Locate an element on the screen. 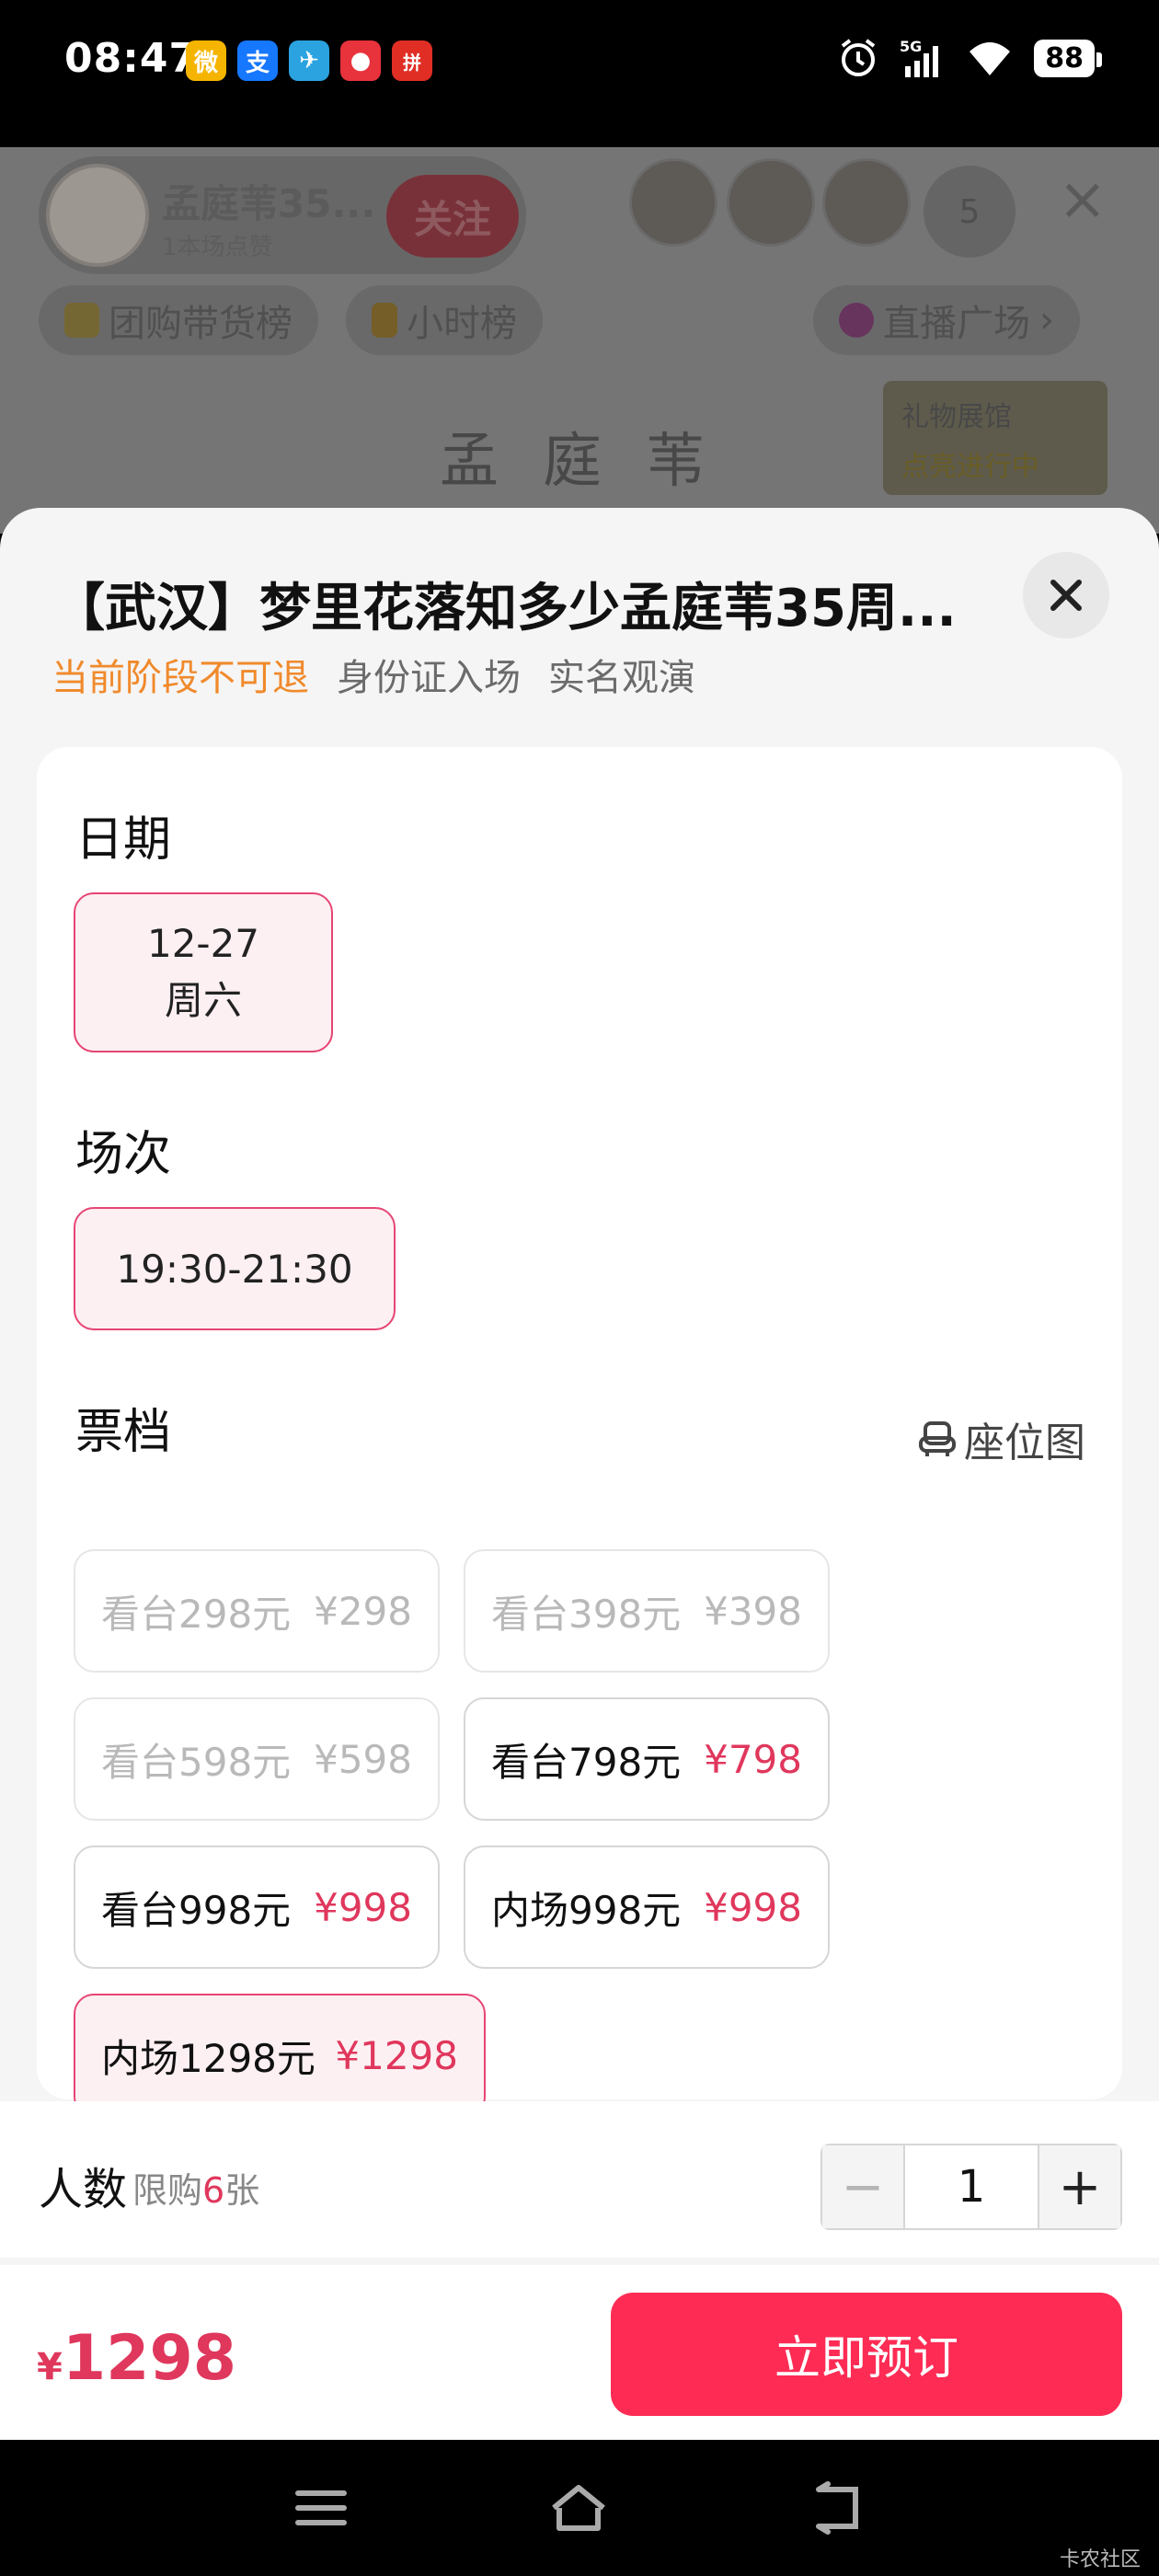 This screenshot has height=2576, width=1159. weekday-value: 周六 is located at coordinates (203, 1000).